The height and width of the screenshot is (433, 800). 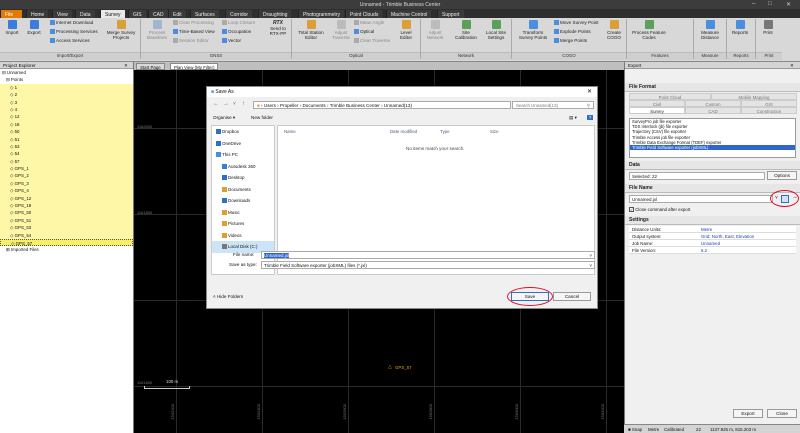 What do you see at coordinates (191, 41) in the screenshot?
I see `session-editor-button: Session Editor` at bounding box center [191, 41].